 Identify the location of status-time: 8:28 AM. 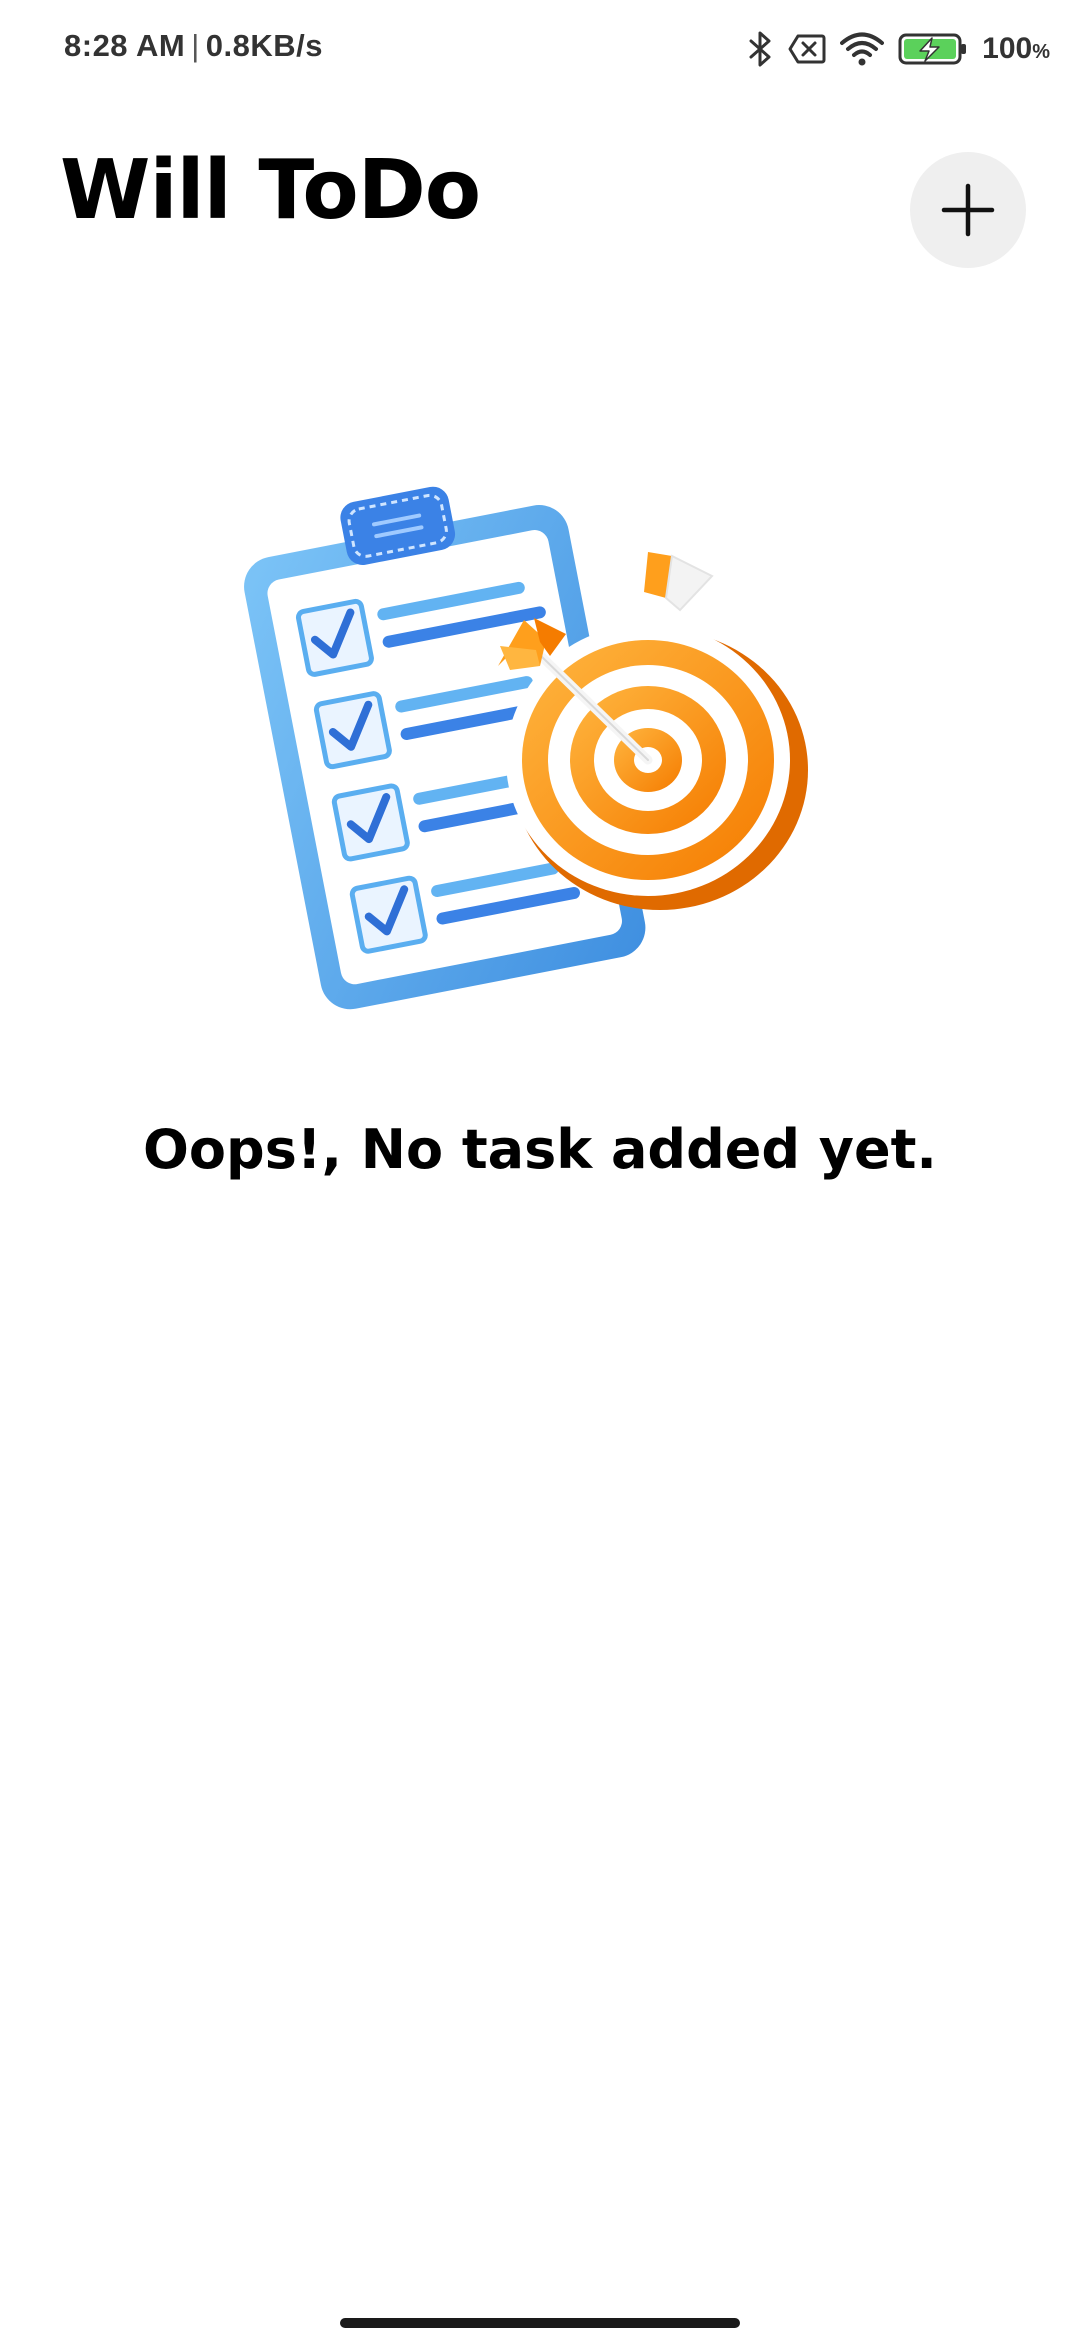
(125, 45).